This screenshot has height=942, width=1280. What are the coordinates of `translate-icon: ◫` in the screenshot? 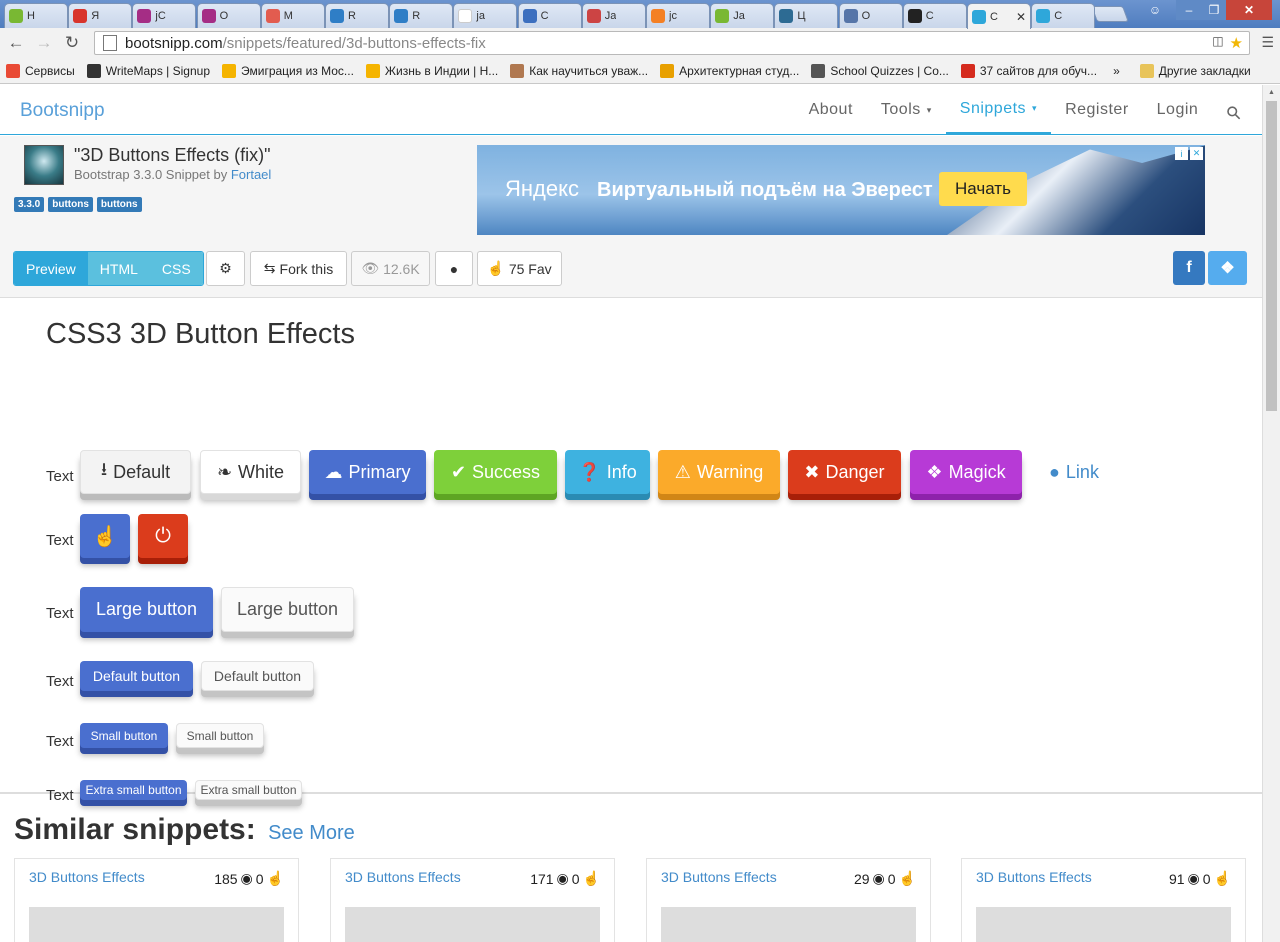 It's located at (1217, 43).